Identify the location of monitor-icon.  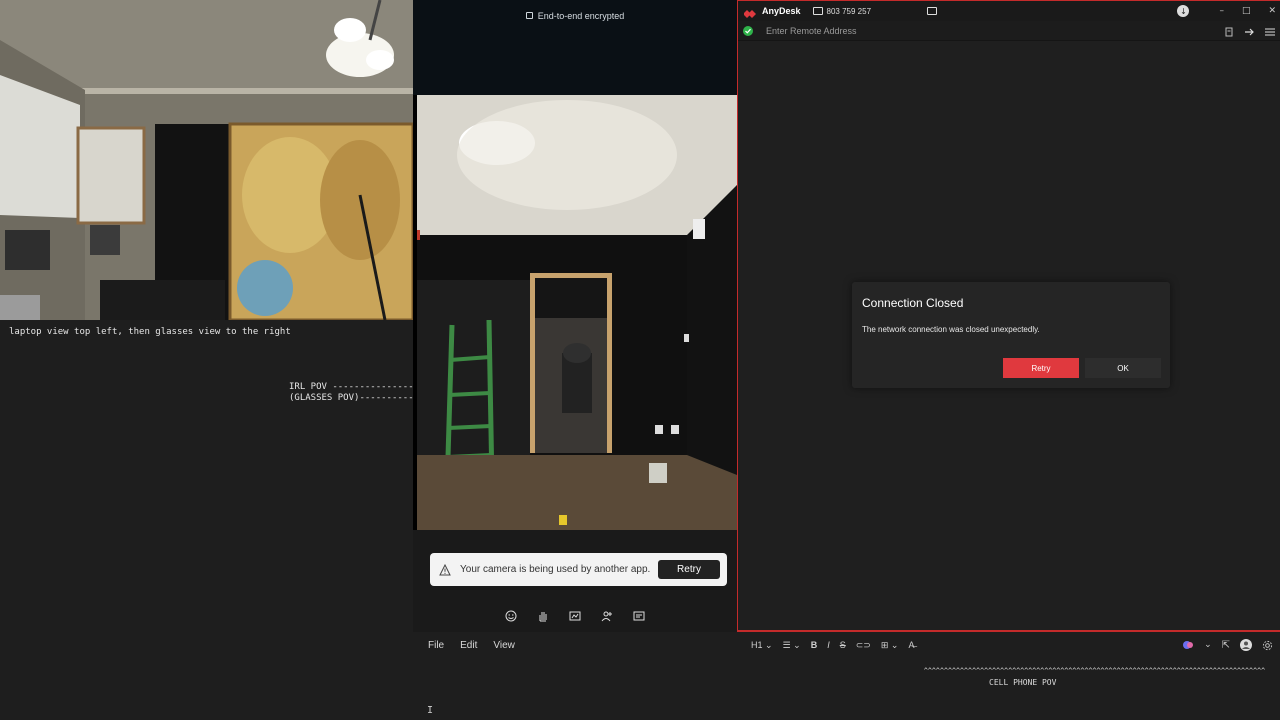
(817, 11).